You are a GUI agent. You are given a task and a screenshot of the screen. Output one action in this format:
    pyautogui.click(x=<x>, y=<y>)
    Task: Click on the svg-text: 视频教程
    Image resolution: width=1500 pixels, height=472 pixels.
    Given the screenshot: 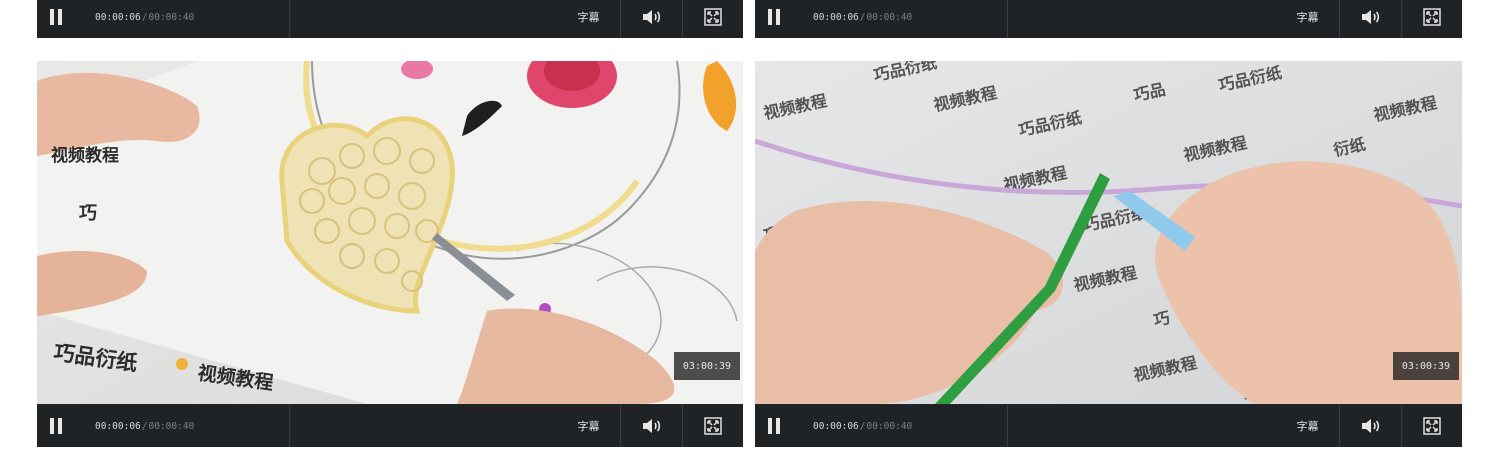 What is the action you would take?
    pyautogui.click(x=85, y=155)
    